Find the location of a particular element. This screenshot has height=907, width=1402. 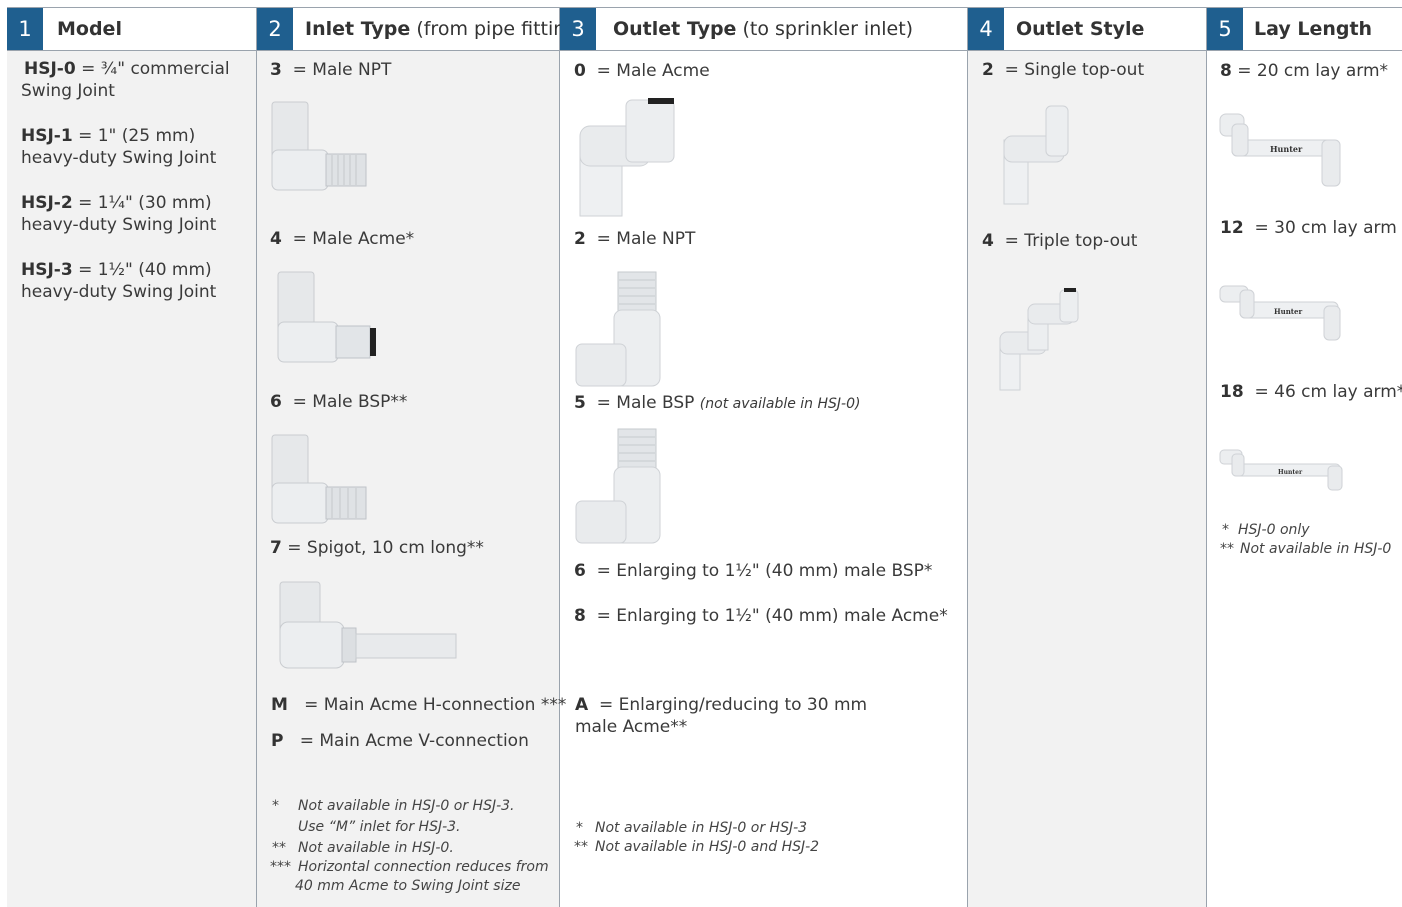

outlet-note: Not available in HSJ-0 and HSJ-2 is located at coordinates (707, 847).